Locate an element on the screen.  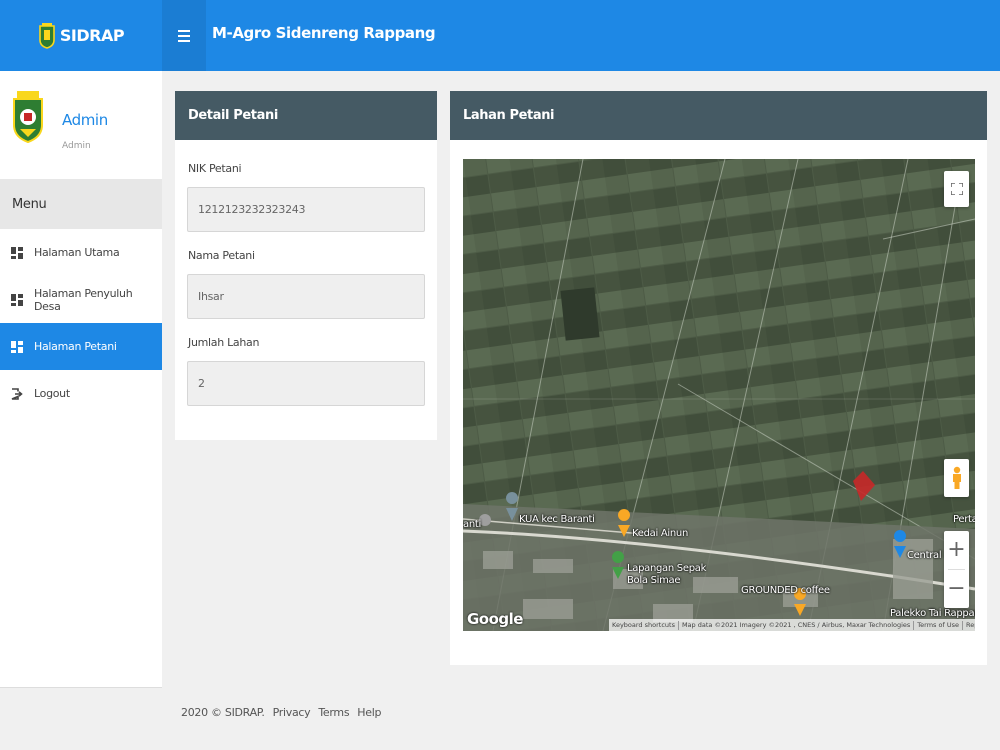
menu-heading: Menu is located at coordinates (81, 204).